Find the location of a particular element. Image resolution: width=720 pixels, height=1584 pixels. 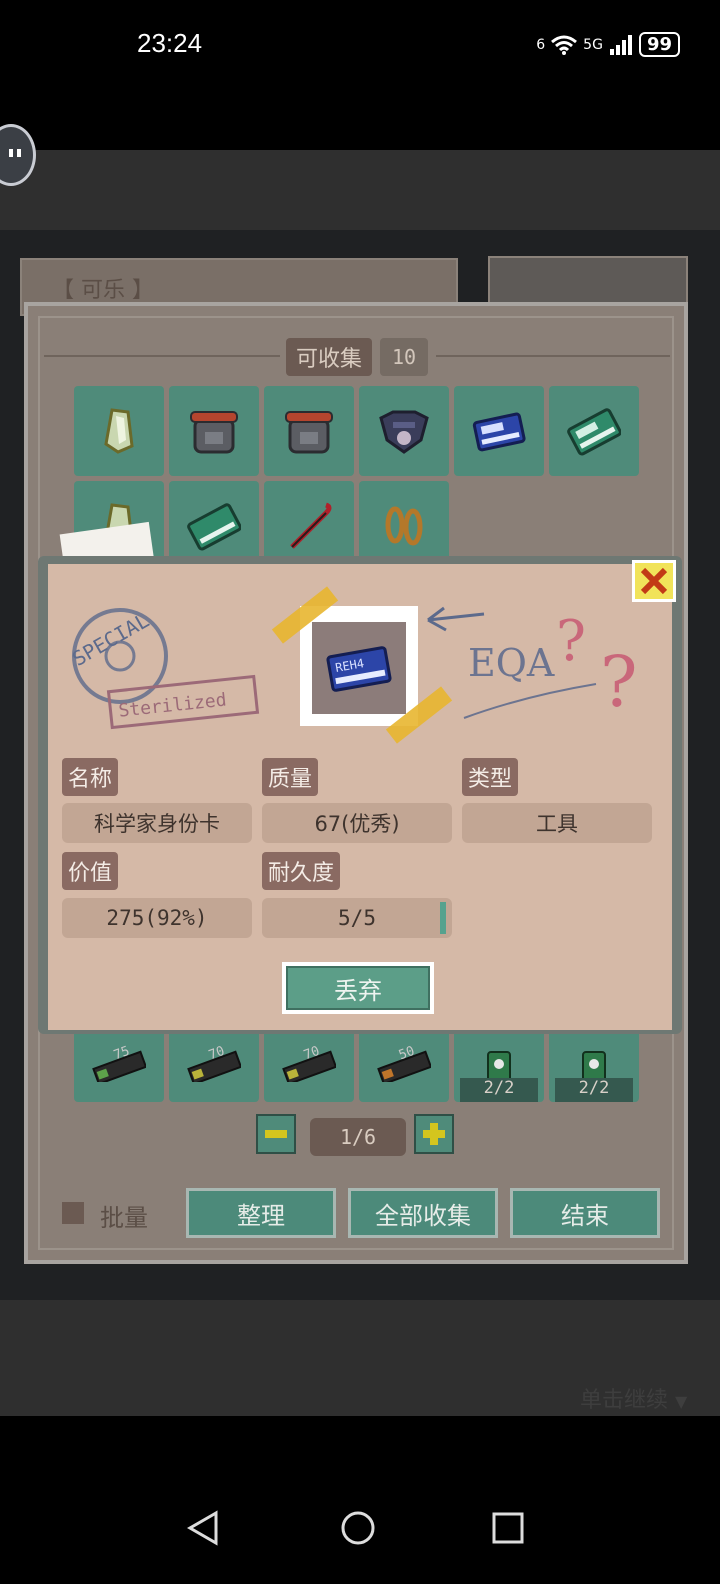

close-icon is located at coordinates (654, 581).